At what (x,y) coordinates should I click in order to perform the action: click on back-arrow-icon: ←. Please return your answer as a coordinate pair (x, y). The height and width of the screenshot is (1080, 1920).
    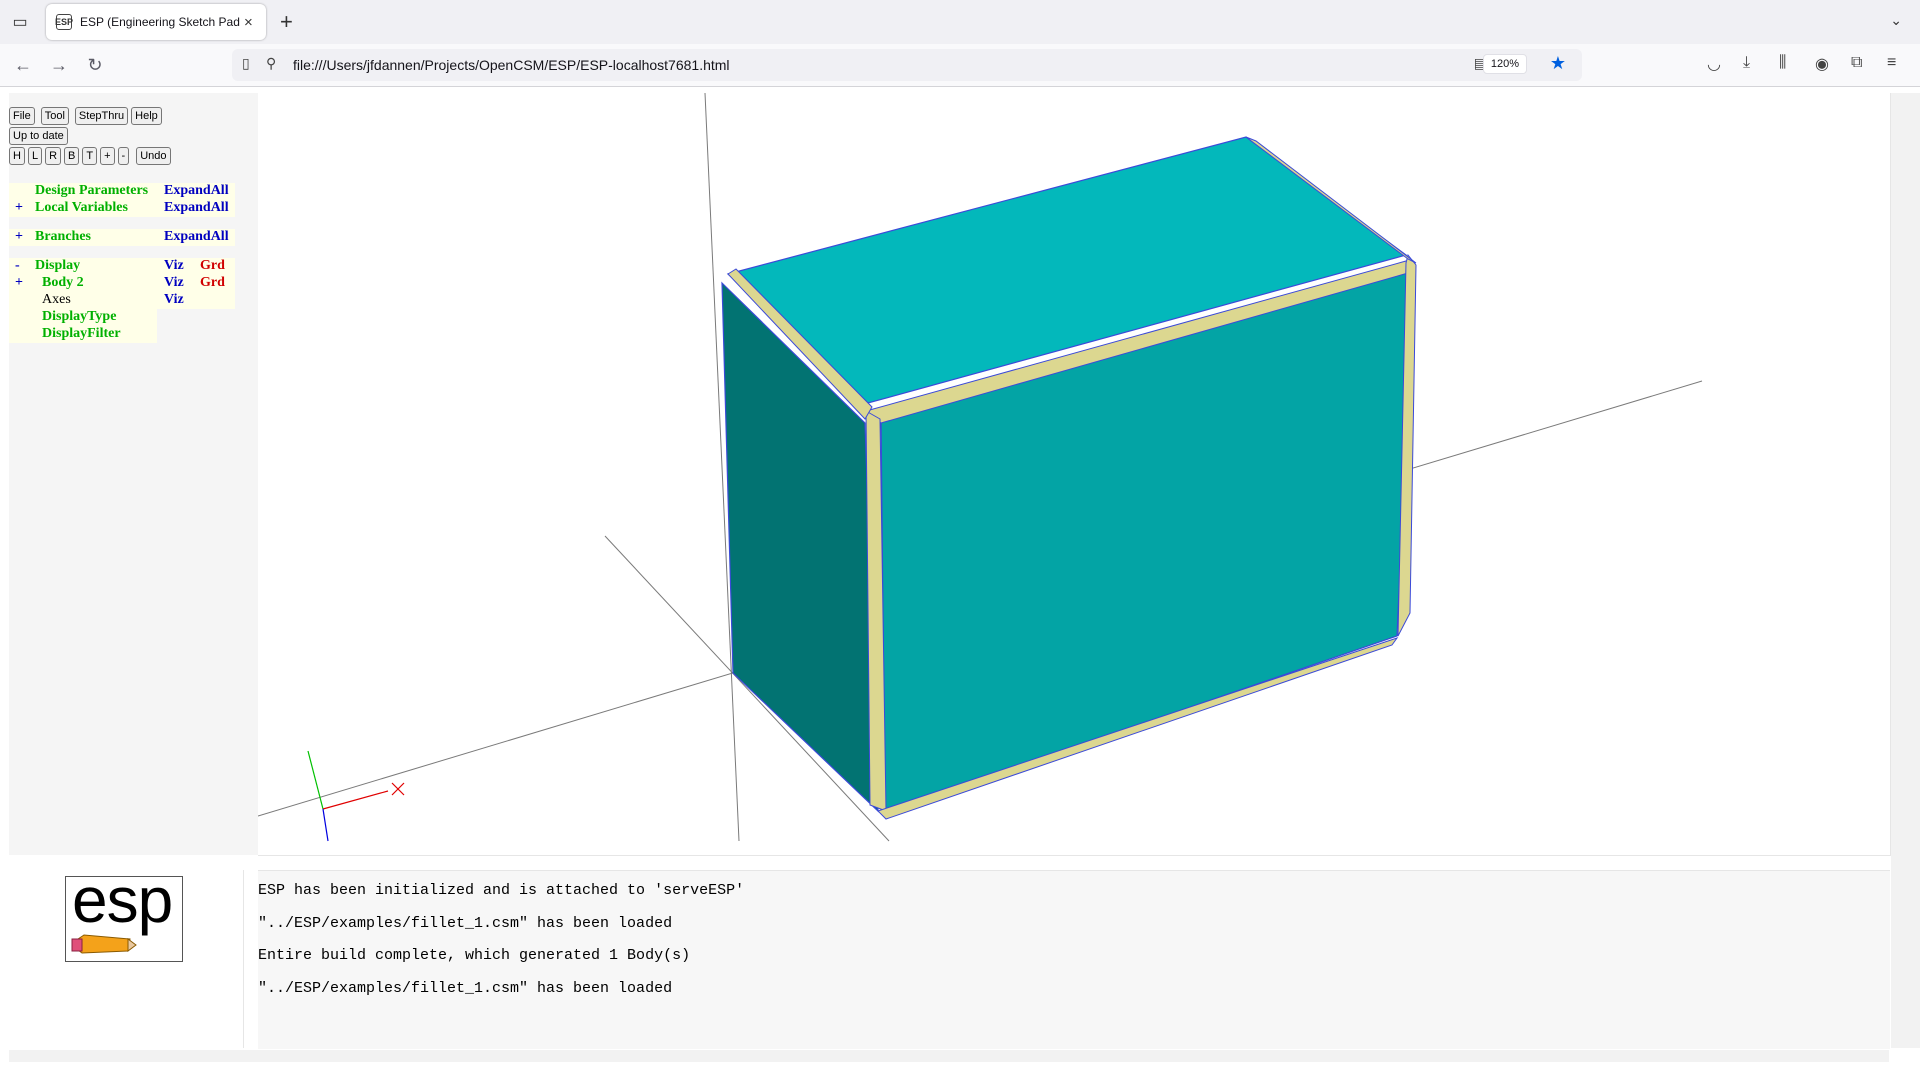
    Looking at the image, I should click on (23, 65).